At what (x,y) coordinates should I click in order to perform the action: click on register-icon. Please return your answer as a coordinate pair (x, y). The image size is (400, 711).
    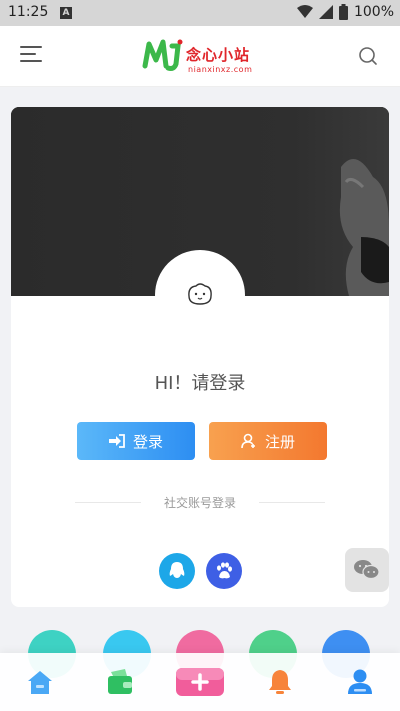
    Looking at the image, I should click on (248, 441).